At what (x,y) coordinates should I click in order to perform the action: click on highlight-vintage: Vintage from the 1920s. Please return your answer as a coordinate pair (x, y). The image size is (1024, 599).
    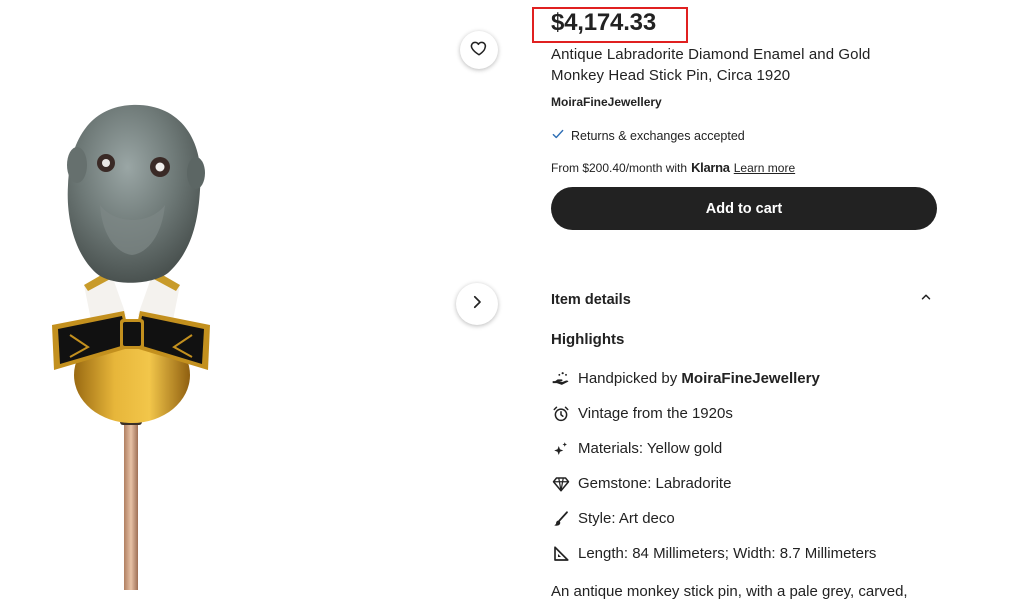
    Looking at the image, I should click on (743, 413).